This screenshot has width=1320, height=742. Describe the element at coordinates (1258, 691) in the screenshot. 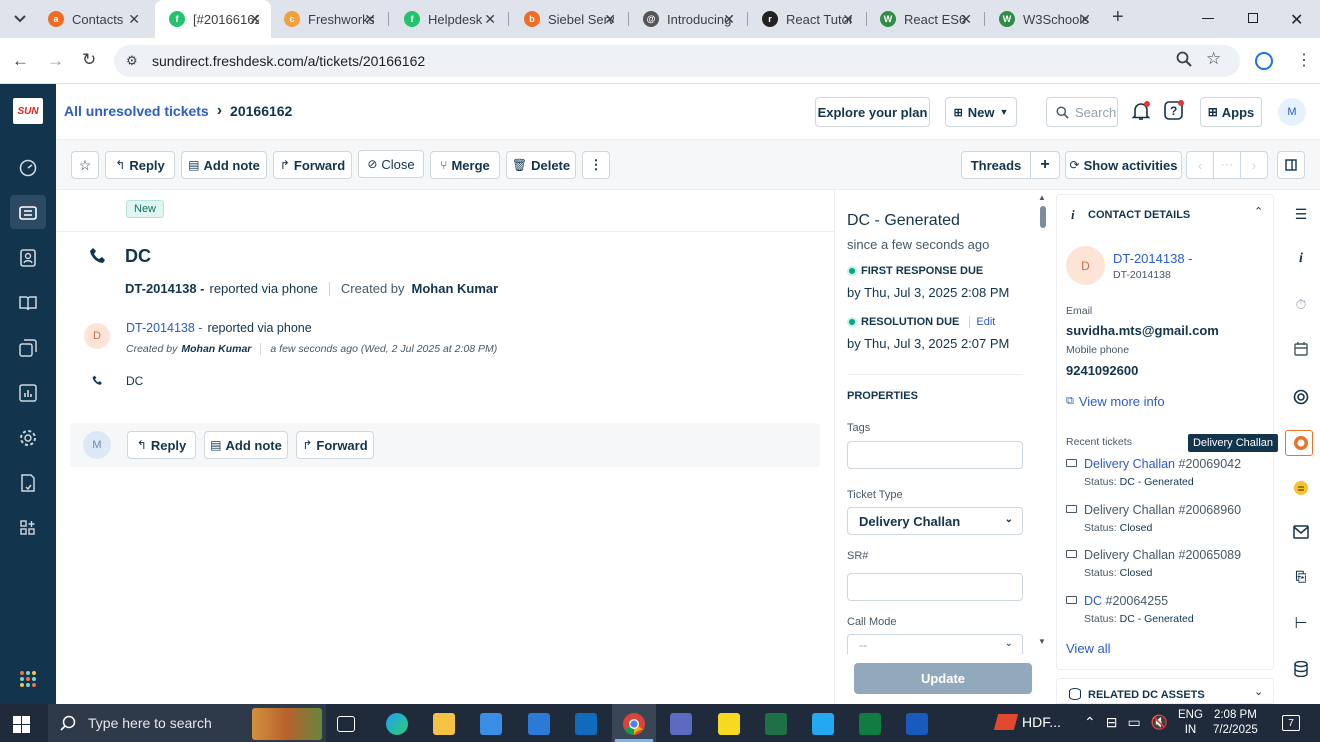

I see `expand-icon: ⌄` at that location.